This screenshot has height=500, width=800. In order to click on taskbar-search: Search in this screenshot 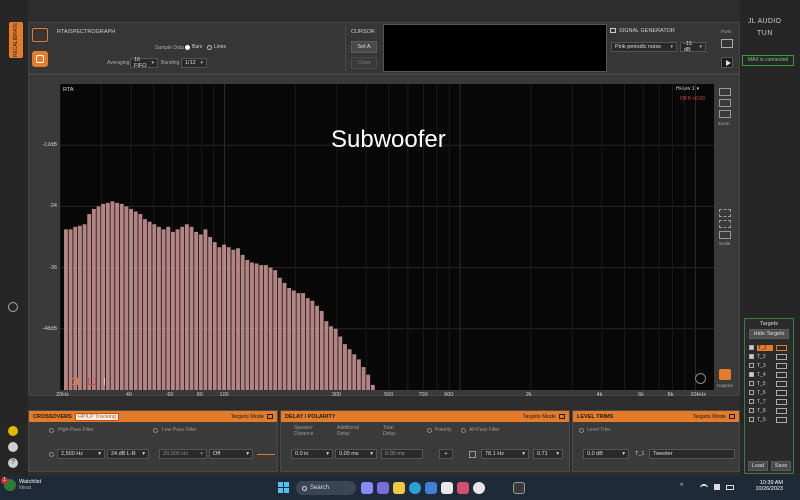, I will do `click(326, 488)`.